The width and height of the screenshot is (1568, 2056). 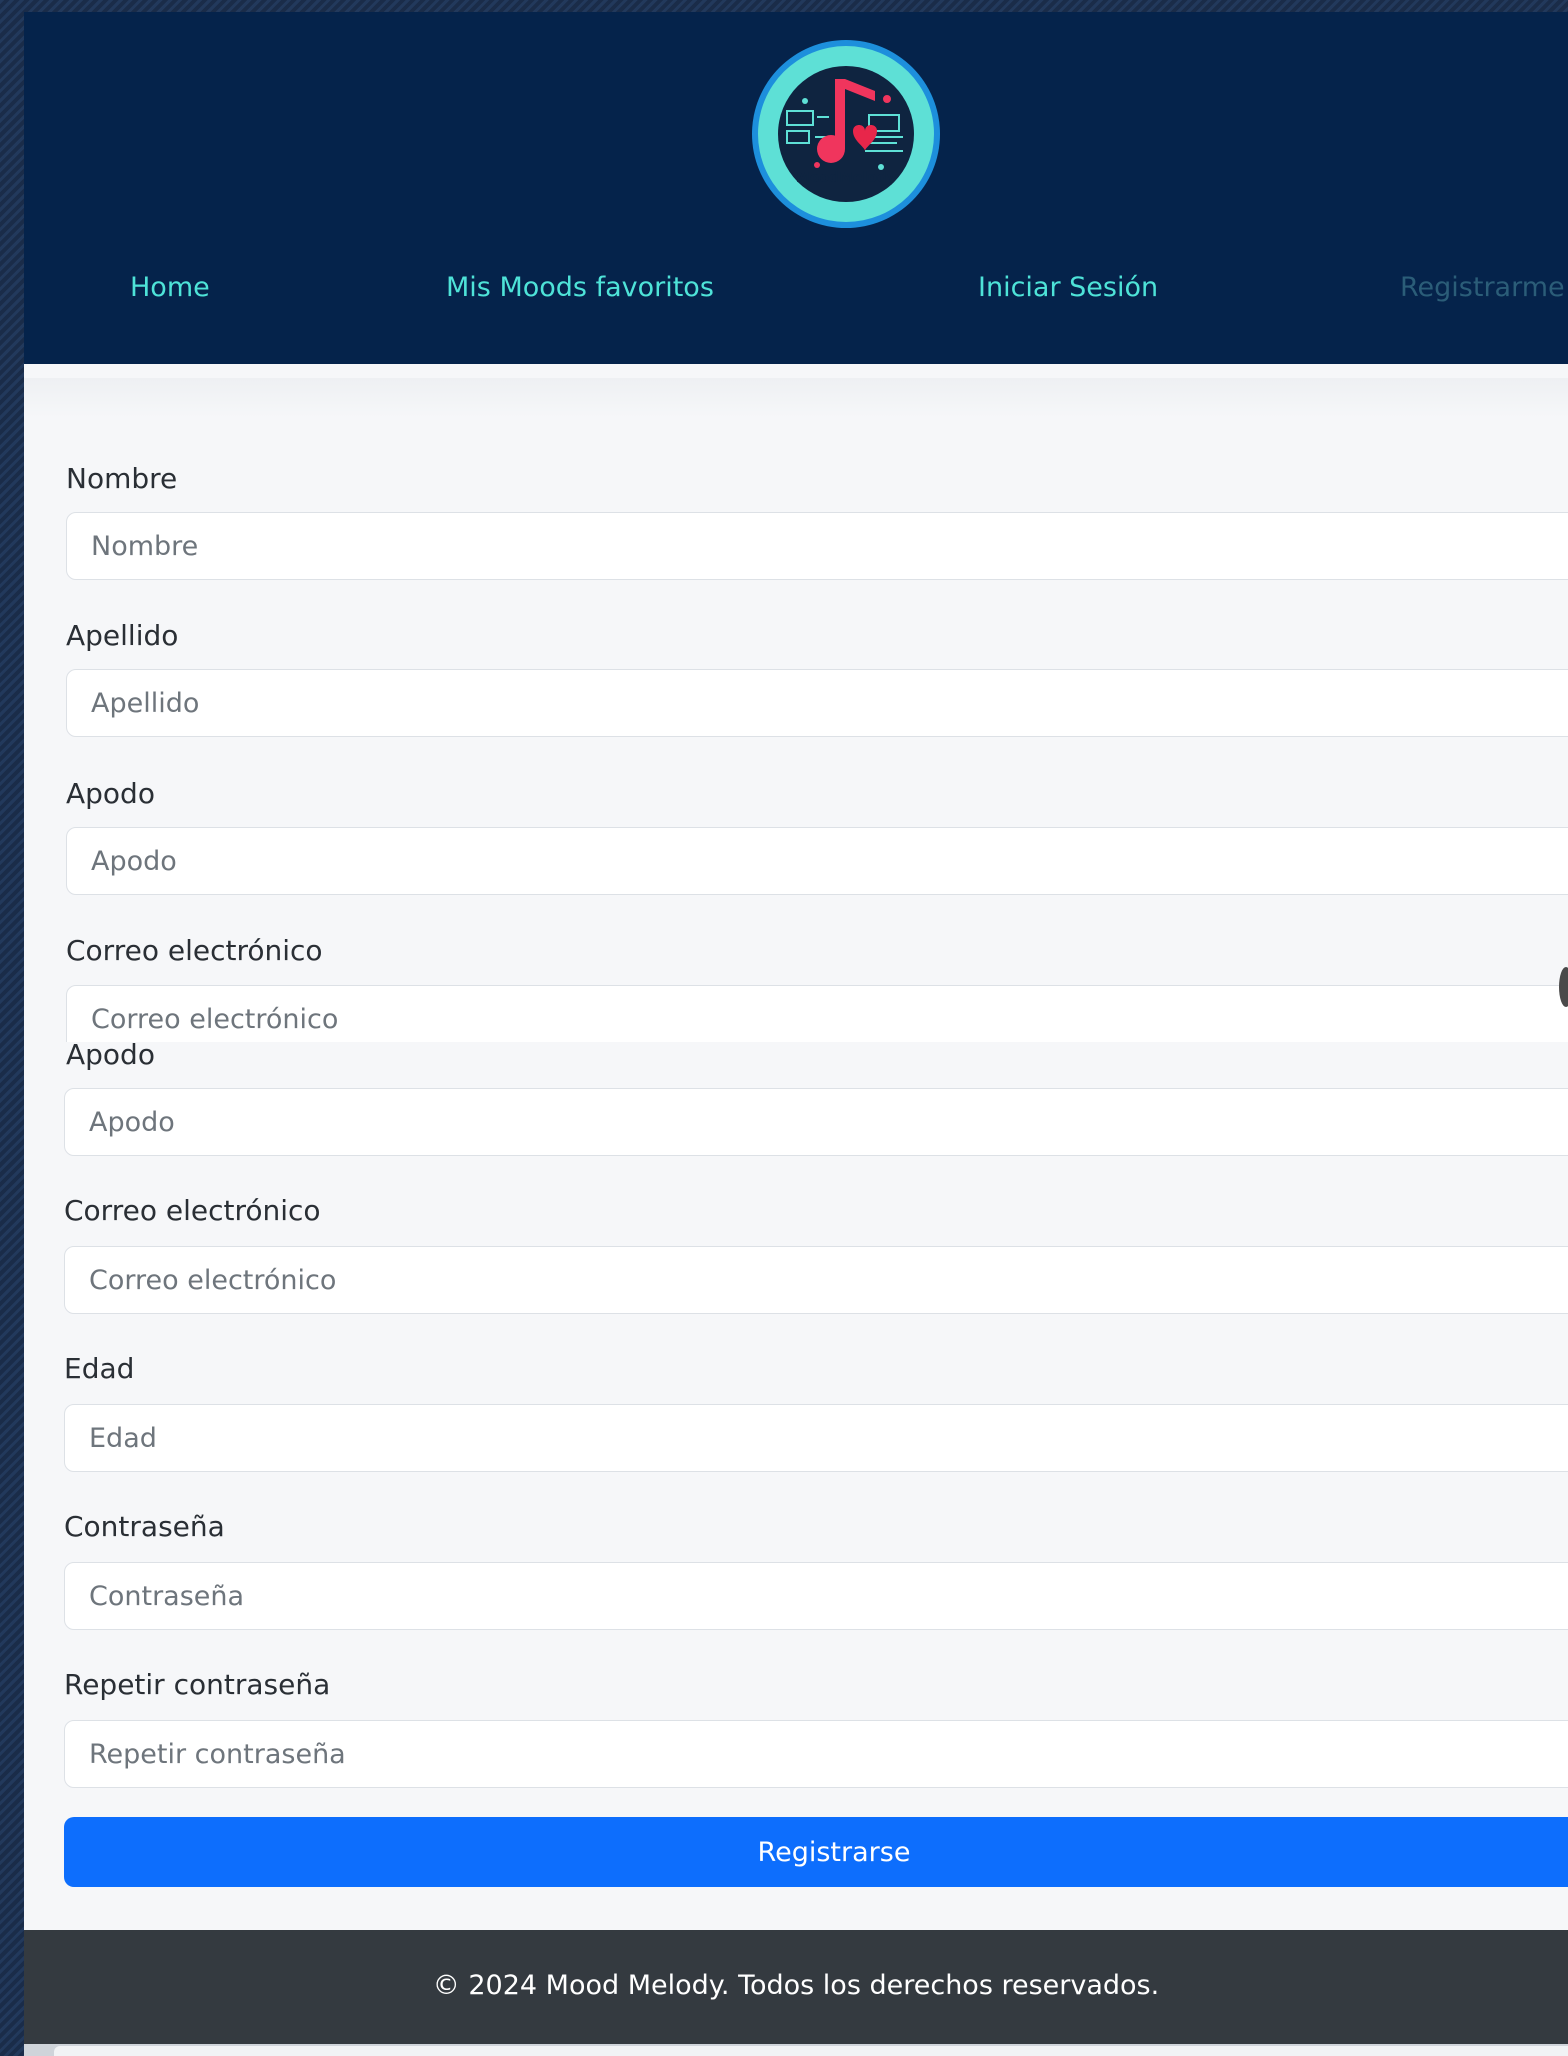 I want to click on nav-home-link: Home, so click(x=170, y=287).